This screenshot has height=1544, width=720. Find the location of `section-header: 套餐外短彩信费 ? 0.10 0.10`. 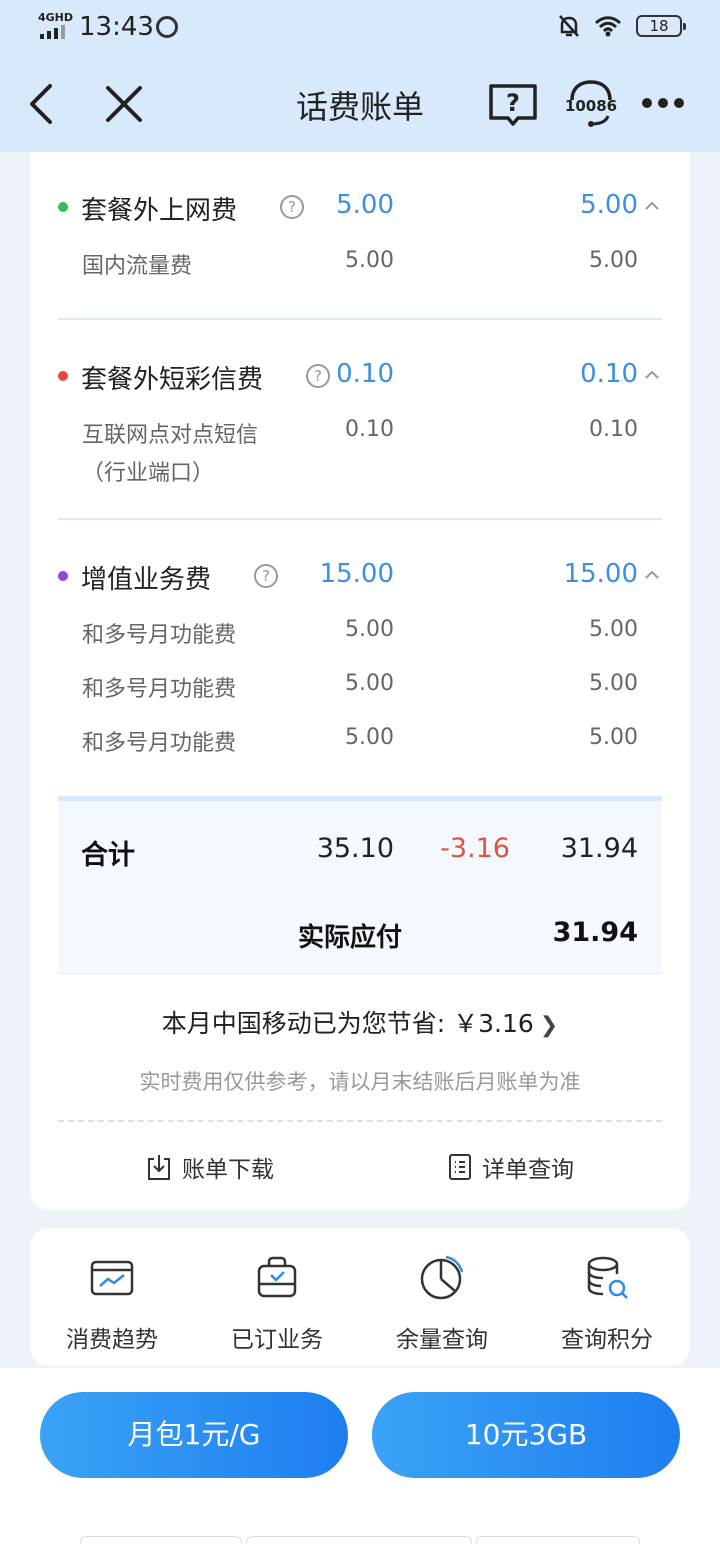

section-header: 套餐外短彩信费 ? 0.10 0.10 is located at coordinates (360, 377).